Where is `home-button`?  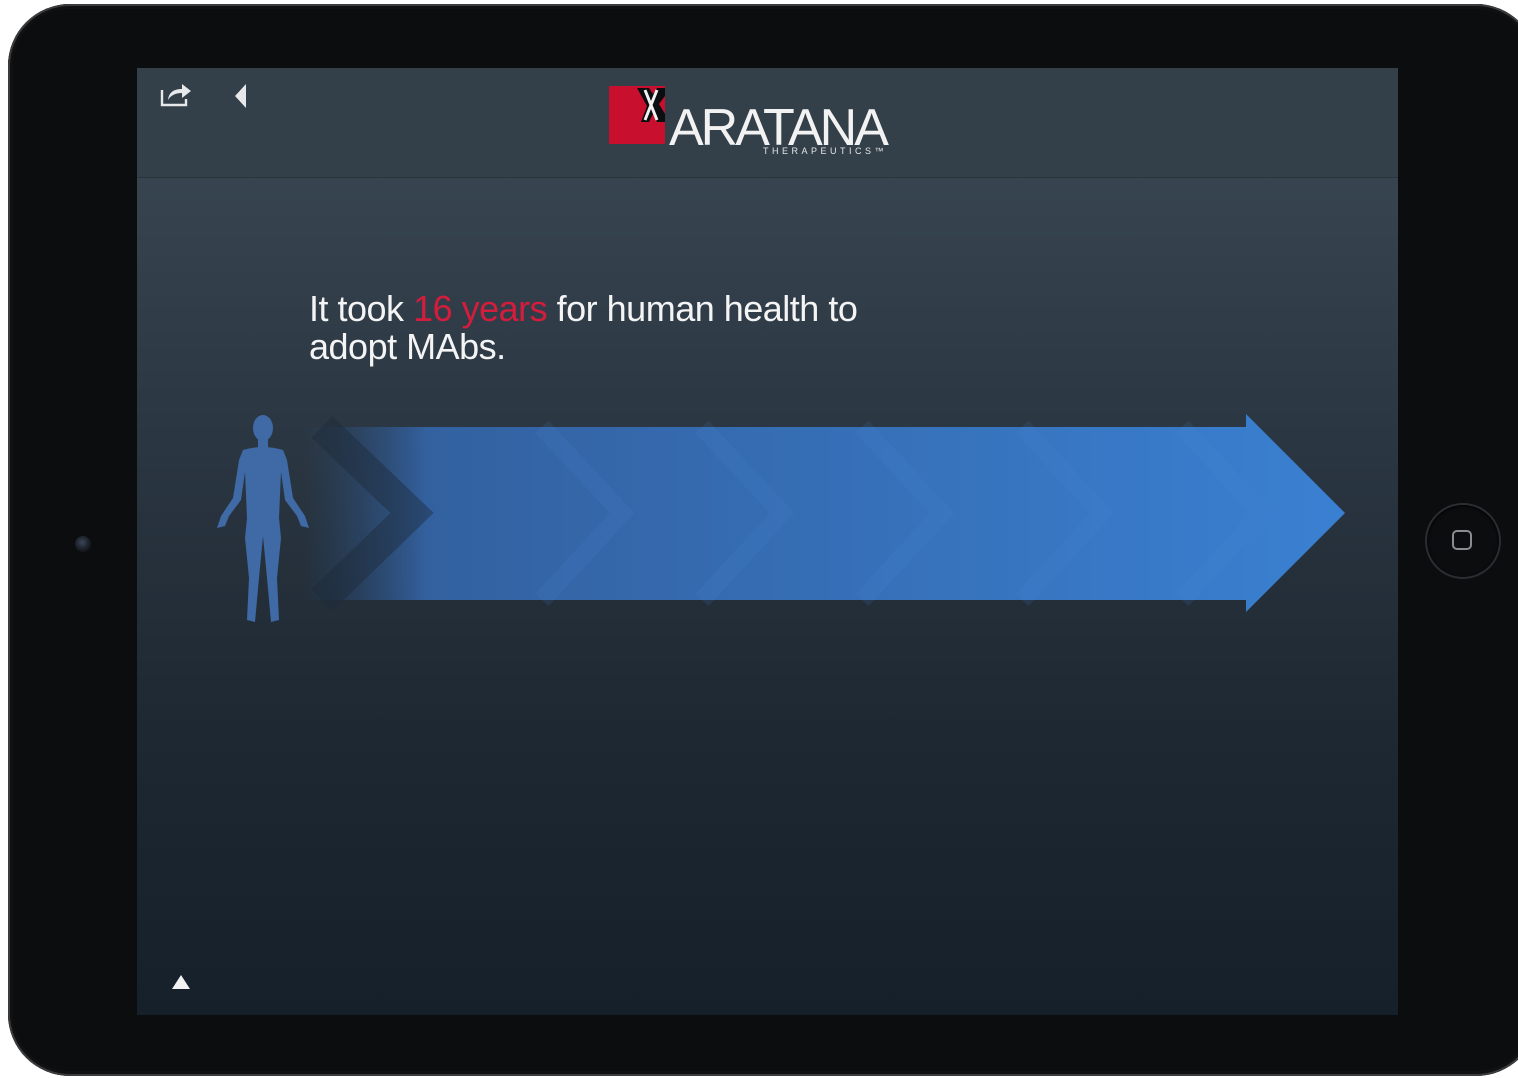
home-button is located at coordinates (1463, 541).